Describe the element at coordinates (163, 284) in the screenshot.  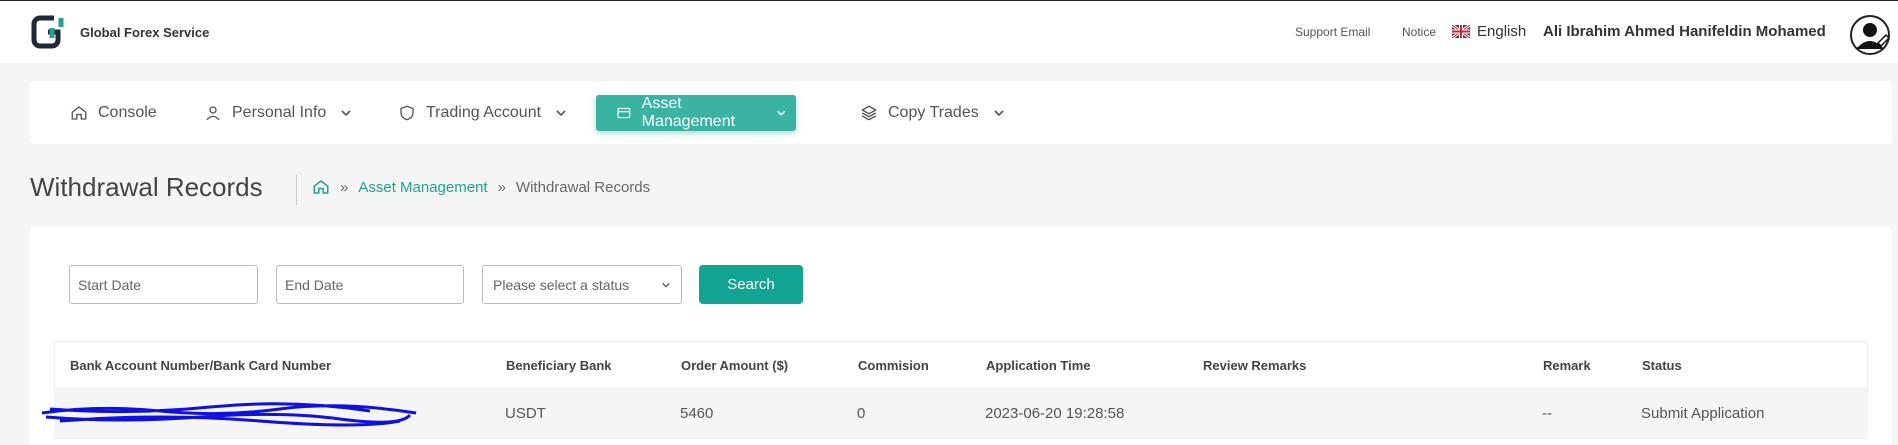
I see `start-date-input: Start Date` at that location.